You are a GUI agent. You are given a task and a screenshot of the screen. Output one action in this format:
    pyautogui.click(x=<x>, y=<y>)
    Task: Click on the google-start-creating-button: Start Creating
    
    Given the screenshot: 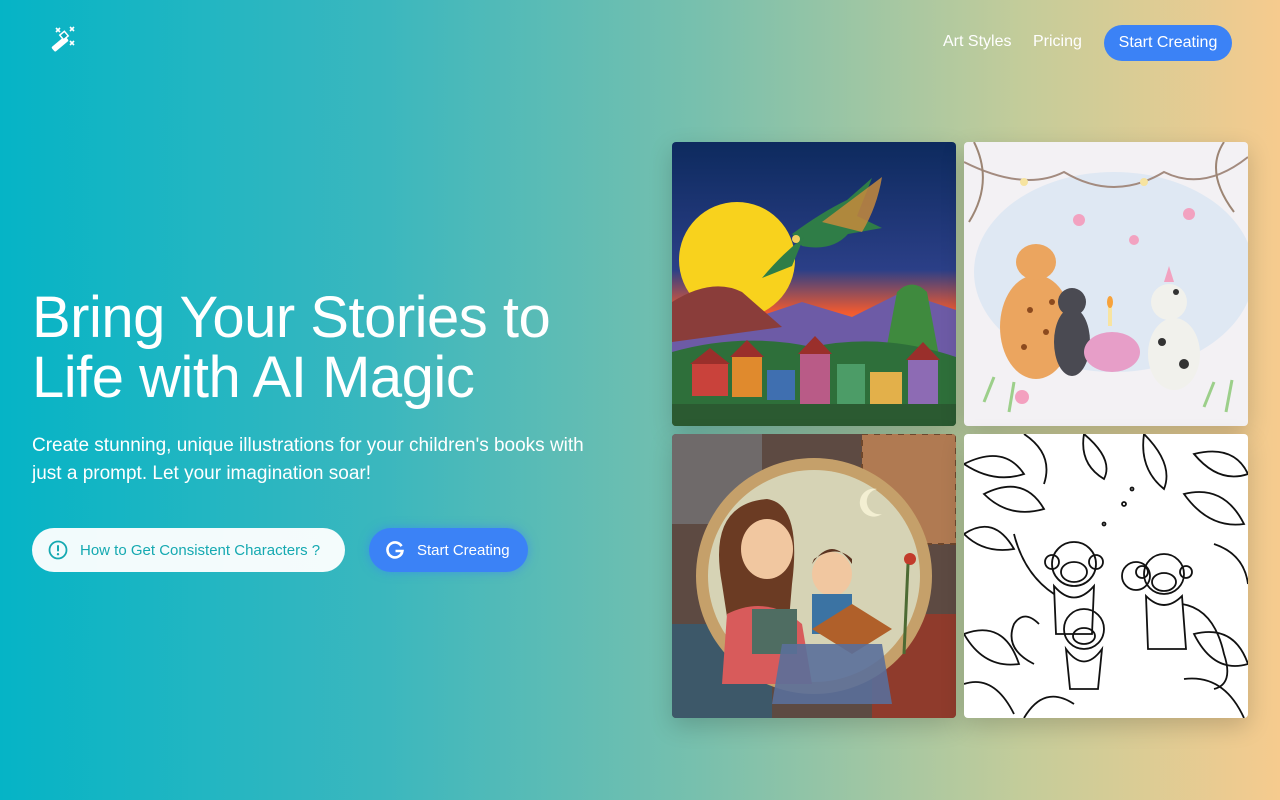 What is the action you would take?
    pyautogui.click(x=448, y=550)
    